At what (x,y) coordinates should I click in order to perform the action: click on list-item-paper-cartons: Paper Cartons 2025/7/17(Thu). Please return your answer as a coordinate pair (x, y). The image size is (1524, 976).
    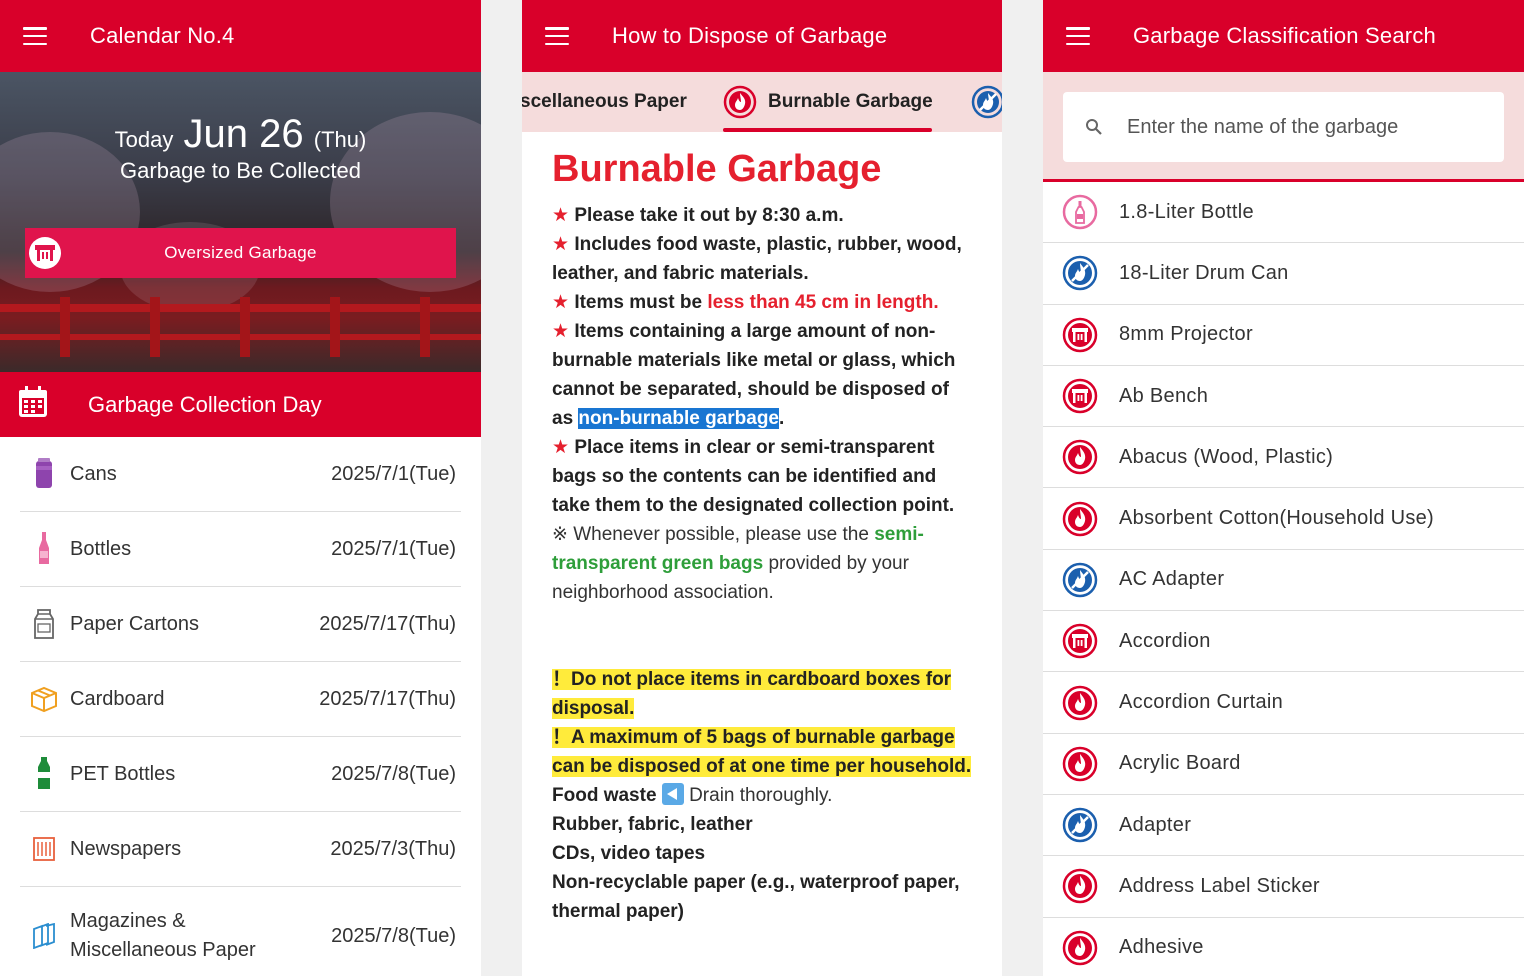
    Looking at the image, I should click on (240, 624).